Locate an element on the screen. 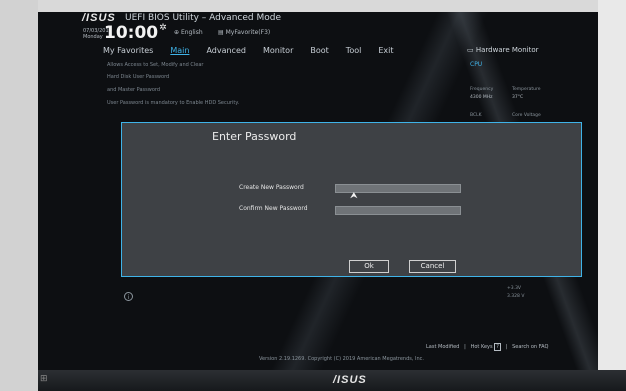  tab-tool: Tool is located at coordinates (354, 50).